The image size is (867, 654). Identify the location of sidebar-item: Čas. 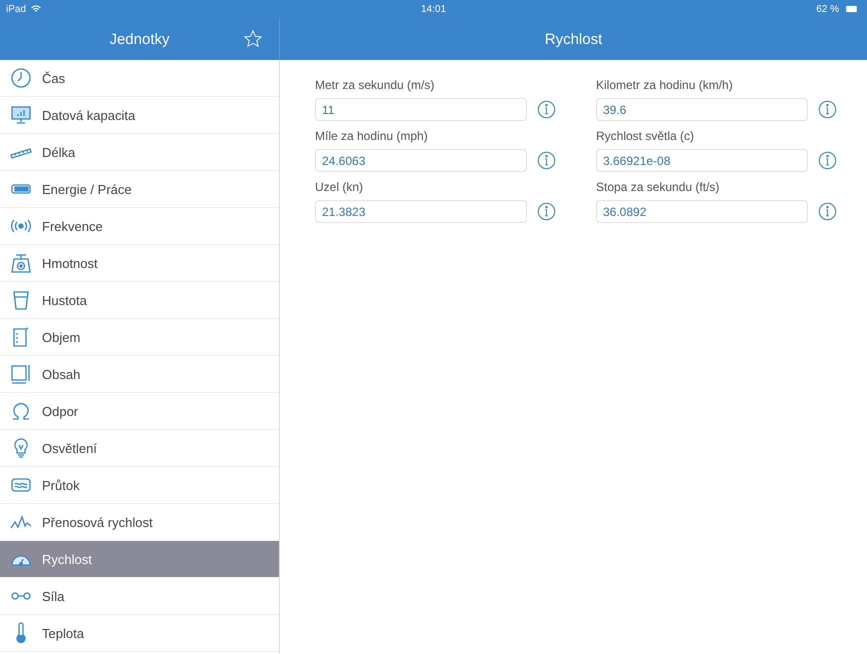
(139, 78).